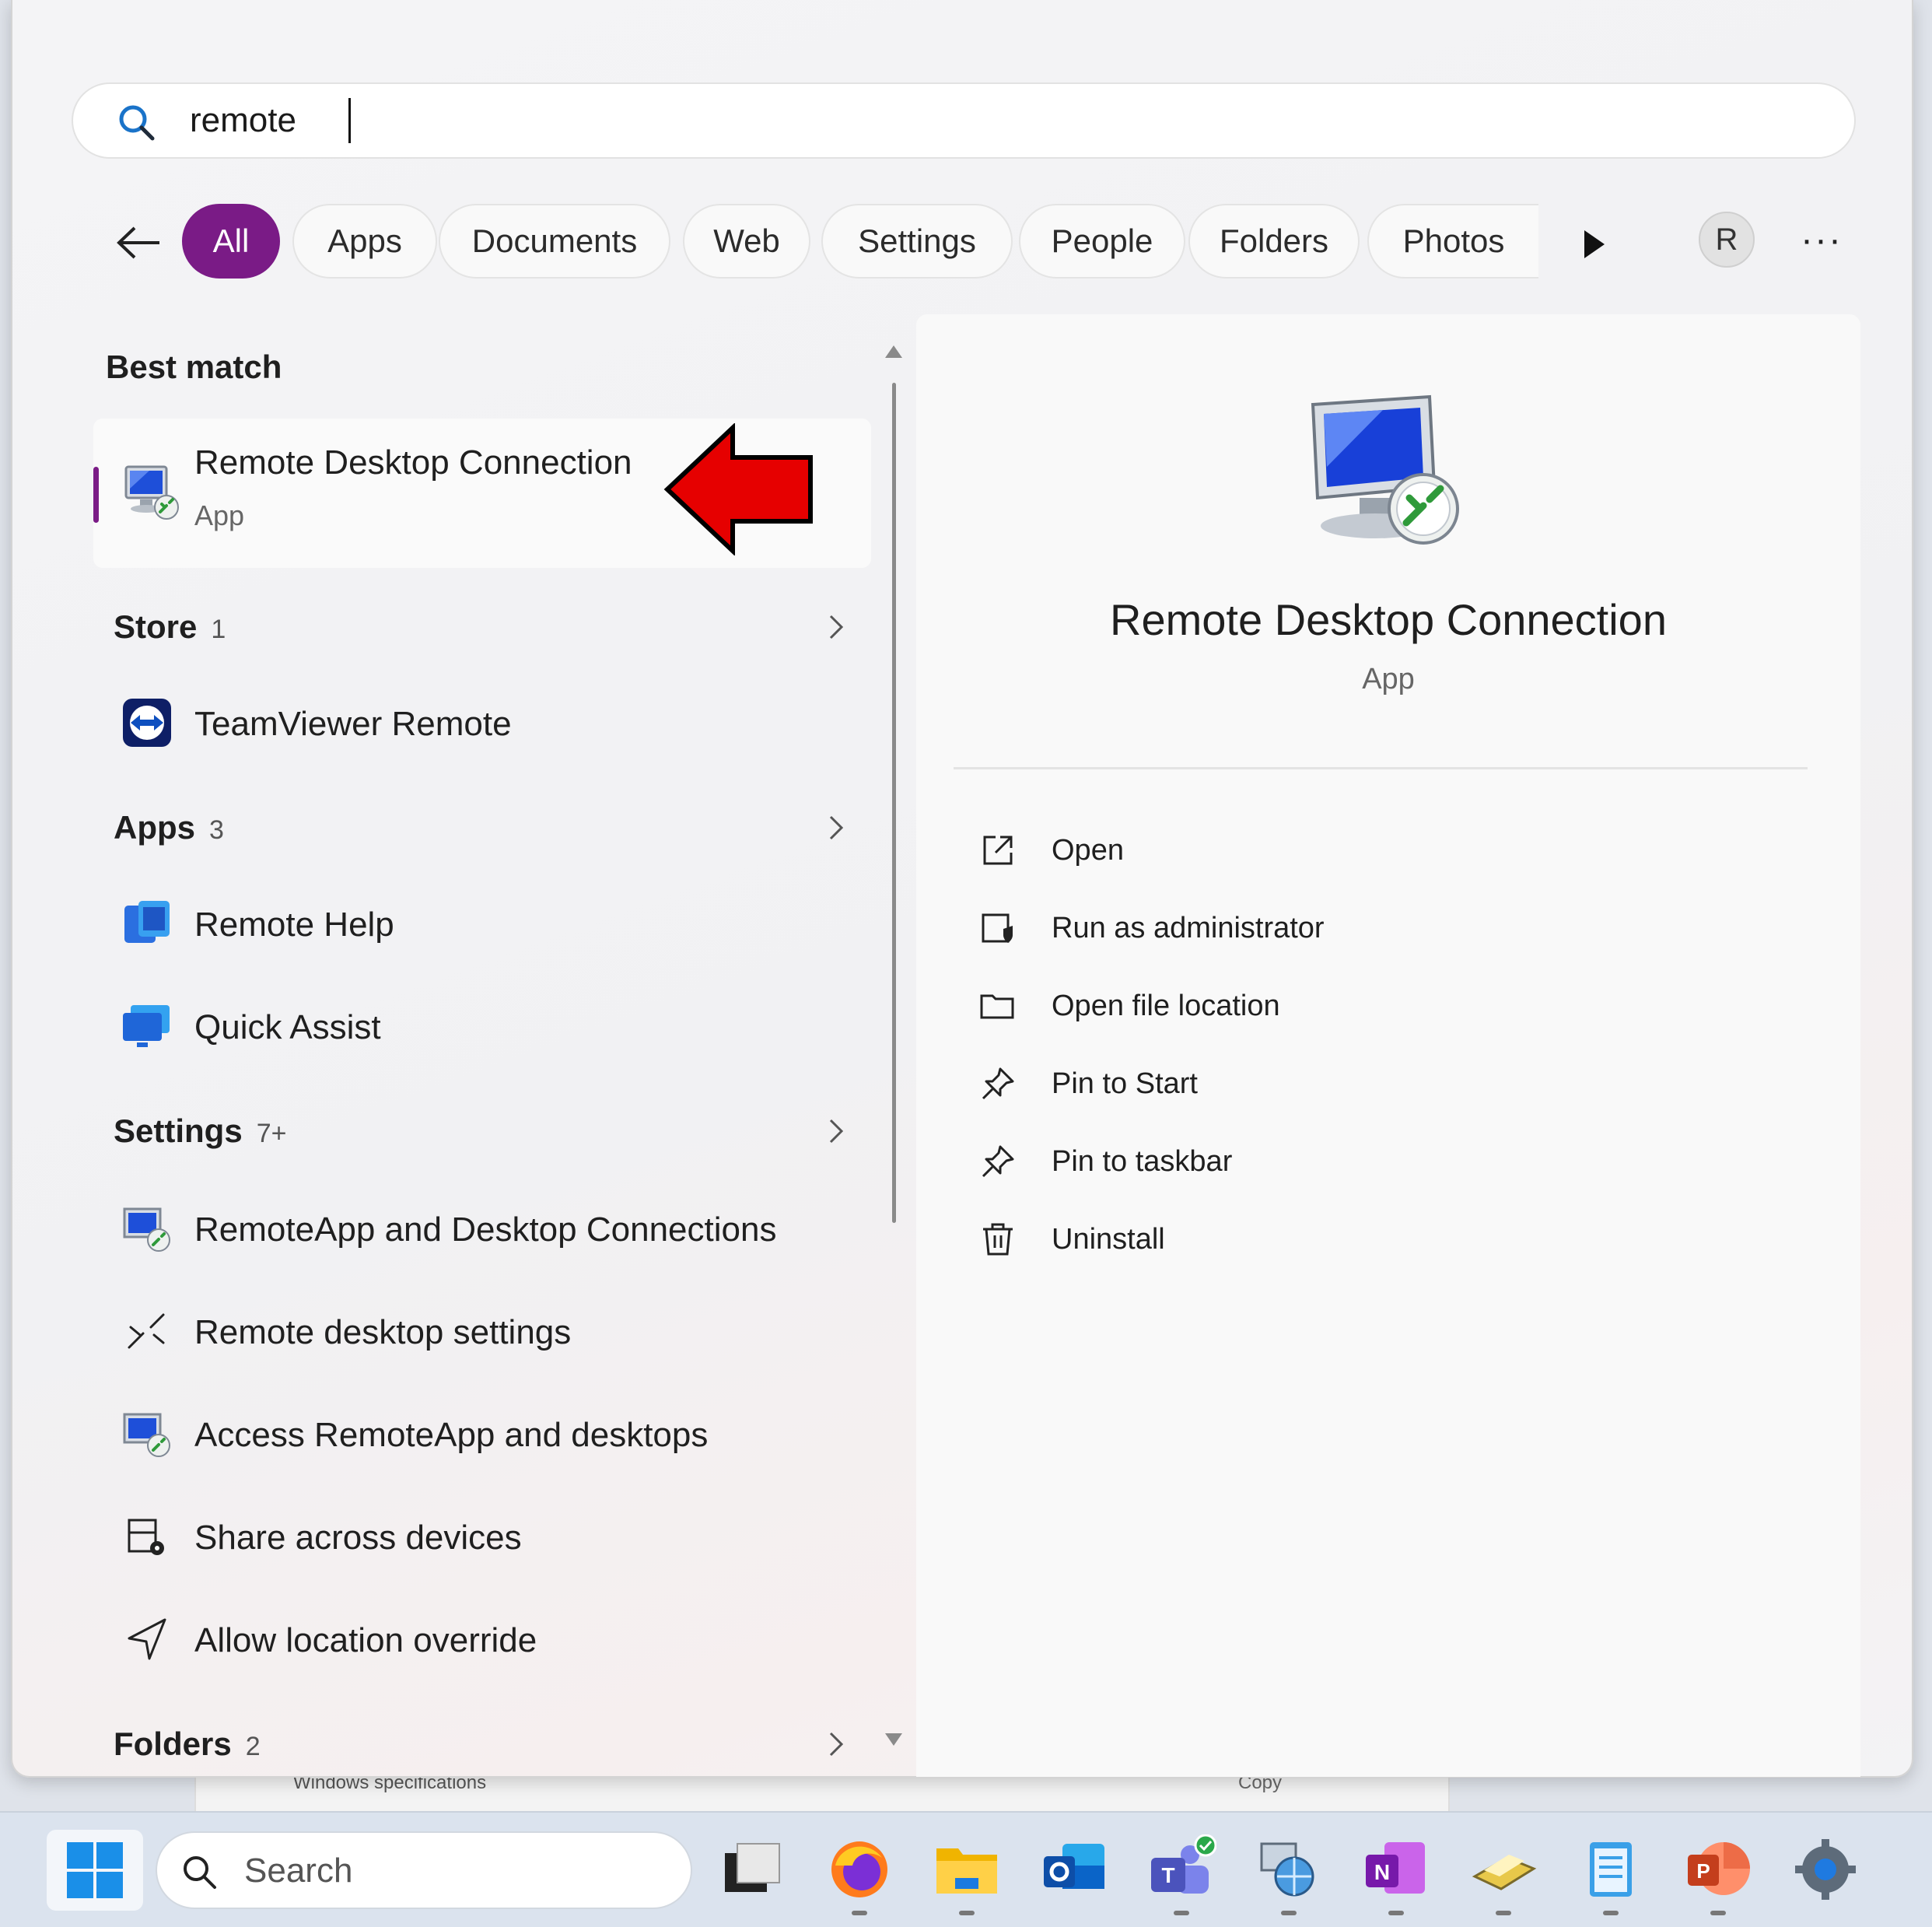 The height and width of the screenshot is (1927, 1932). What do you see at coordinates (1125, 1083) in the screenshot?
I see `action-label: Pin to Start` at bounding box center [1125, 1083].